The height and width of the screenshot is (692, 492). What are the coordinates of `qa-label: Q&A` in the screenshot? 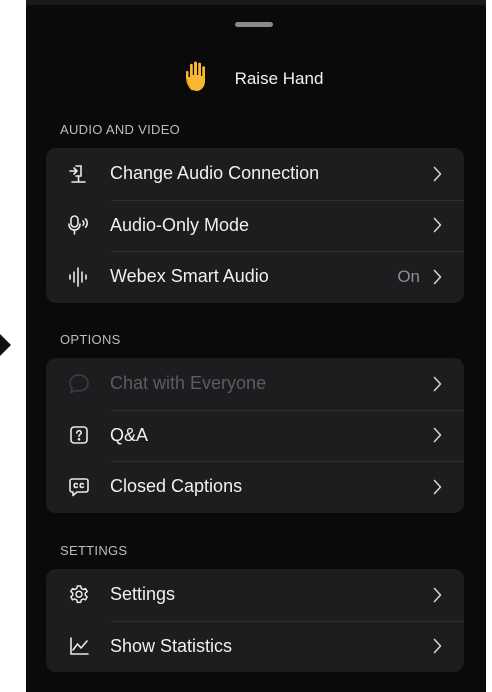 It's located at (129, 434).